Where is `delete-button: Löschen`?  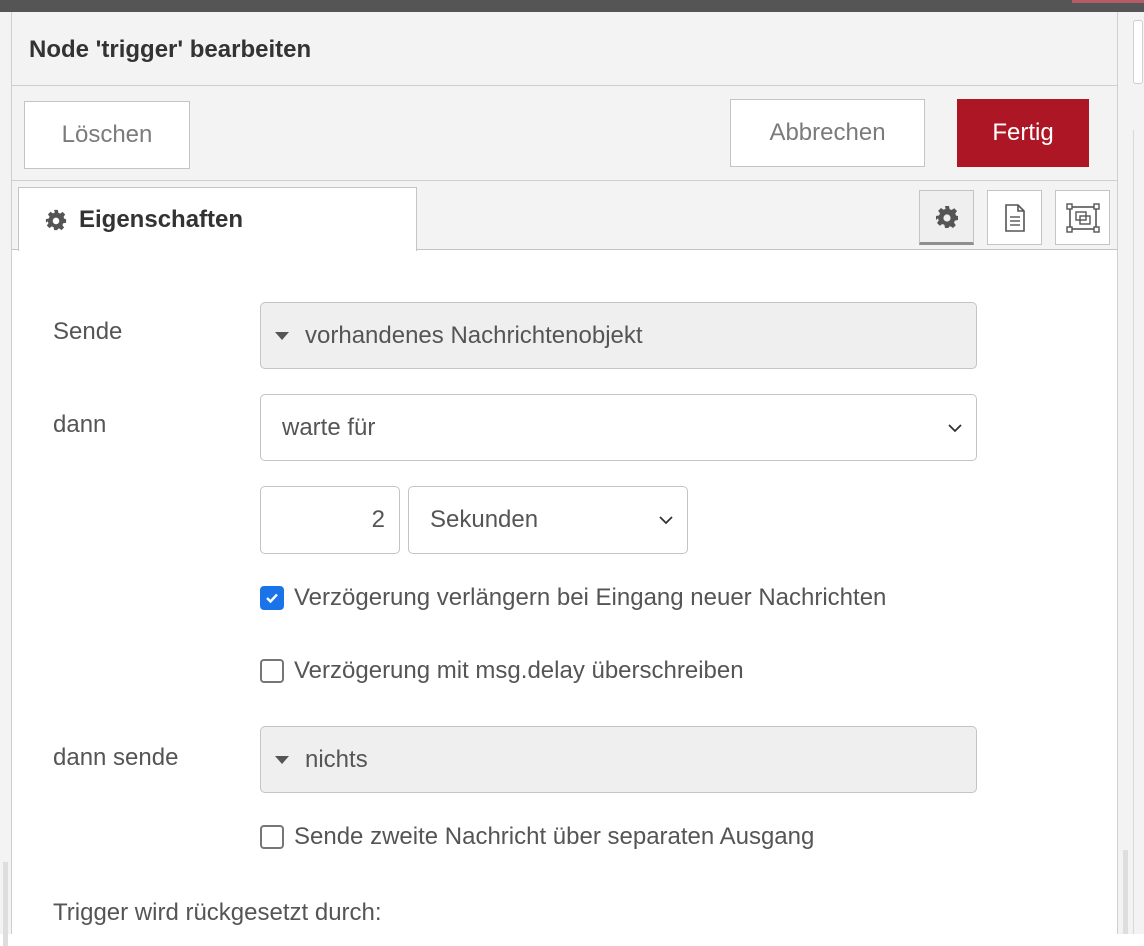
delete-button: Löschen is located at coordinates (107, 135).